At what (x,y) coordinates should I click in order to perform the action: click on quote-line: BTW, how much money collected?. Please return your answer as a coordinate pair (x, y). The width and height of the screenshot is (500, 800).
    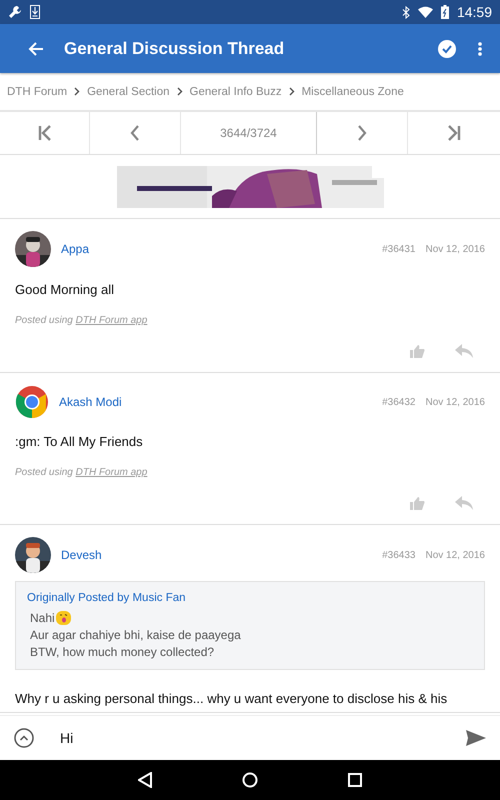
    Looking at the image, I should click on (122, 652).